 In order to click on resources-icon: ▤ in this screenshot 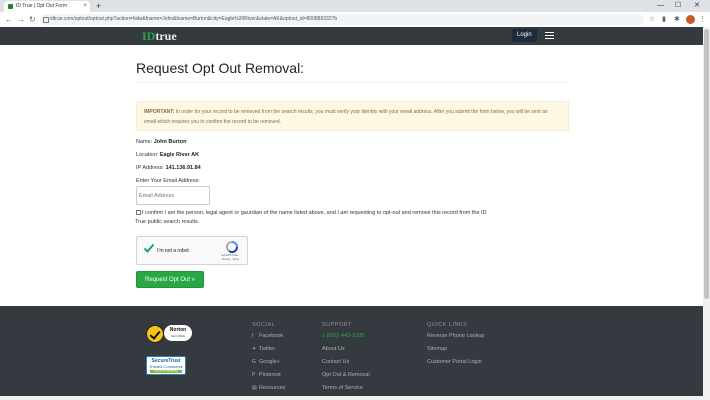, I will do `click(254, 388)`.